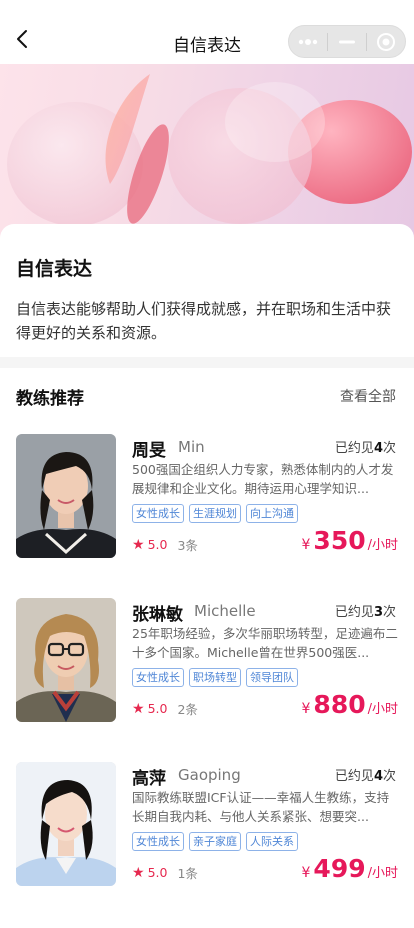  What do you see at coordinates (225, 611) in the screenshot?
I see `coach-english-name: Michelle` at bounding box center [225, 611].